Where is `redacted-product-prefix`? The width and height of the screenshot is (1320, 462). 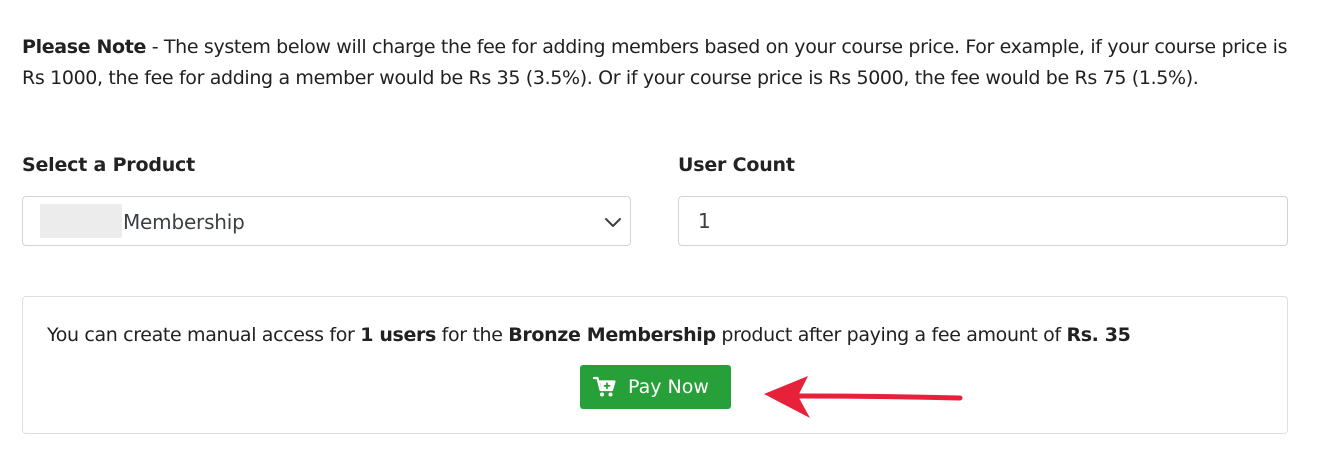
redacted-product-prefix is located at coordinates (81, 221).